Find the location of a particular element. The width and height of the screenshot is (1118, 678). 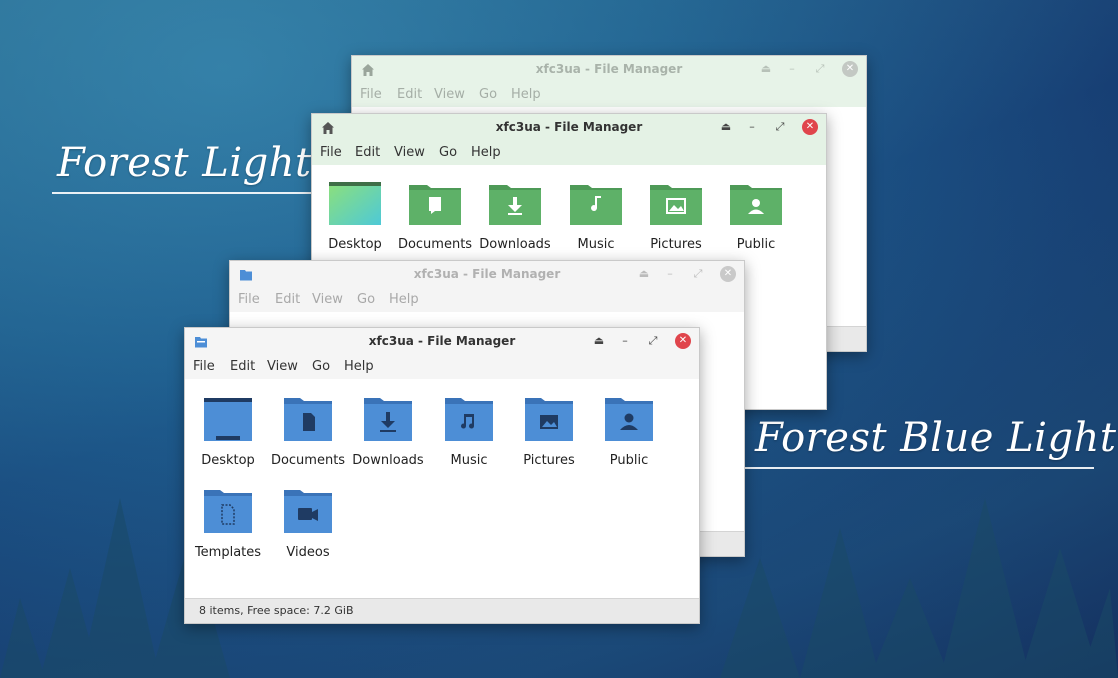

status-text: 8 items, Free space: 7.2 GiB is located at coordinates (276, 610).